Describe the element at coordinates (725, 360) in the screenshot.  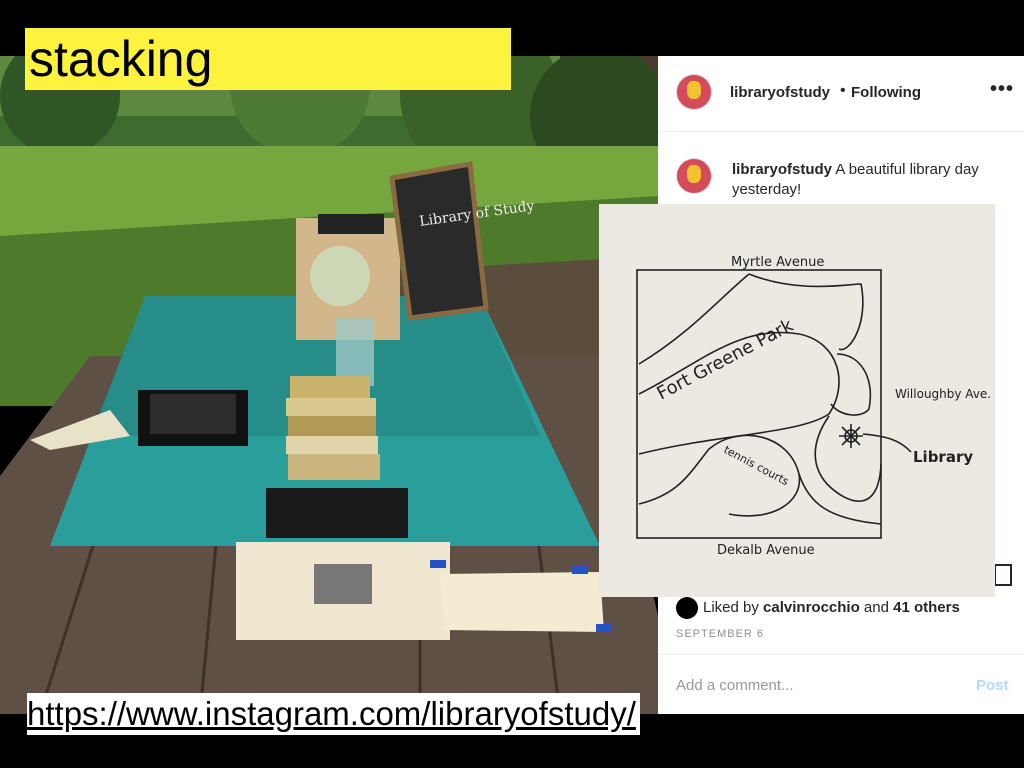
I see `map-label-park: Fort Greene Park` at that location.